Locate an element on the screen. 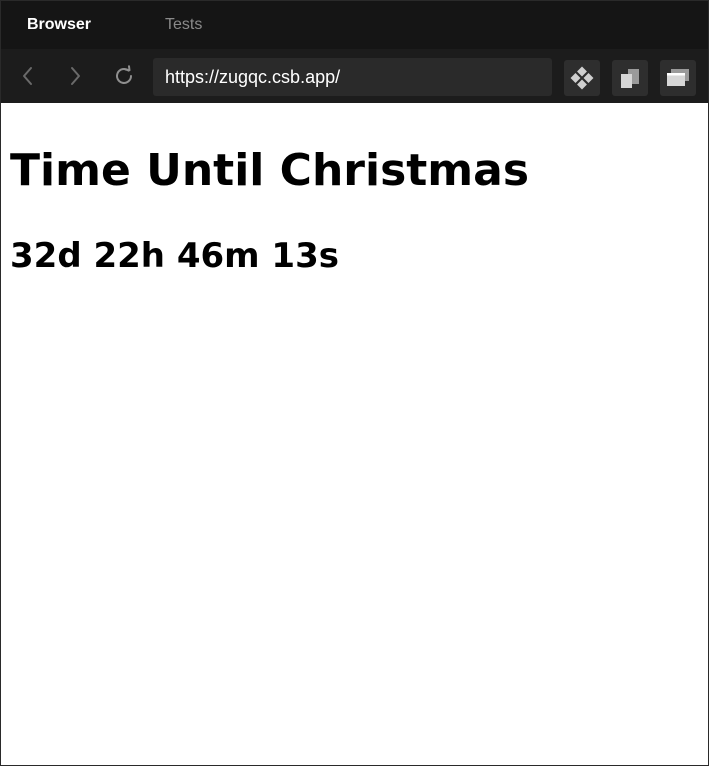 The width and height of the screenshot is (709, 766). reload-button is located at coordinates (124, 76).